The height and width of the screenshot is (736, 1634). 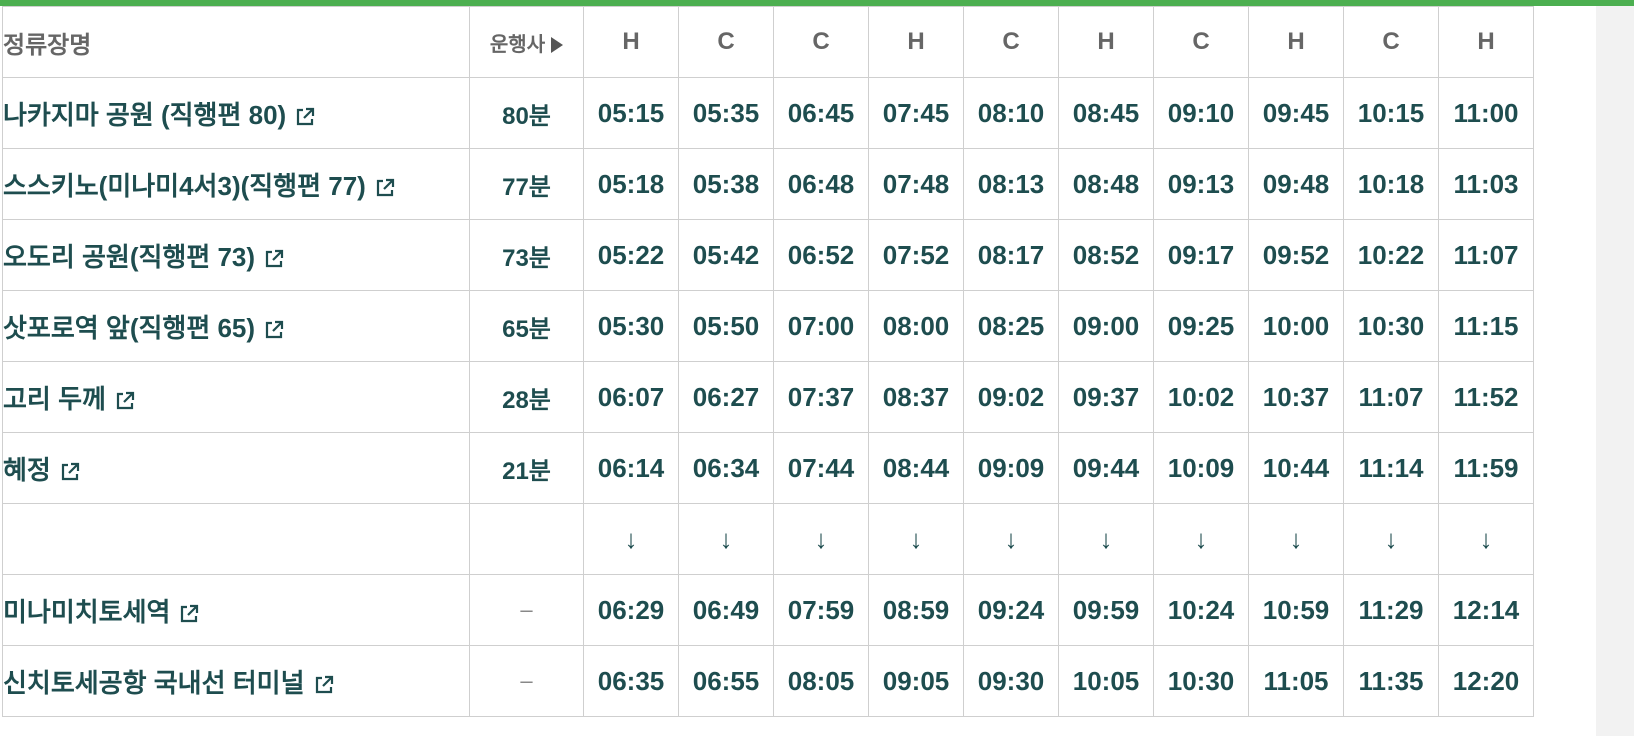 What do you see at coordinates (27, 469) in the screenshot?
I see `stop-name: 혜정` at bounding box center [27, 469].